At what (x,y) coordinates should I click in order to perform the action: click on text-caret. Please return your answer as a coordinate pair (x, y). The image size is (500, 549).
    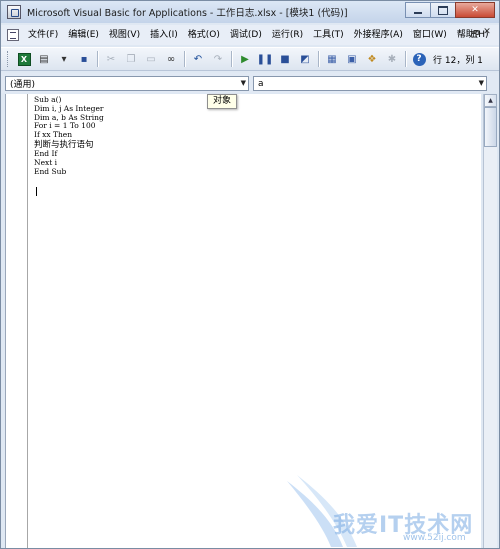
    Looking at the image, I should click on (36, 191).